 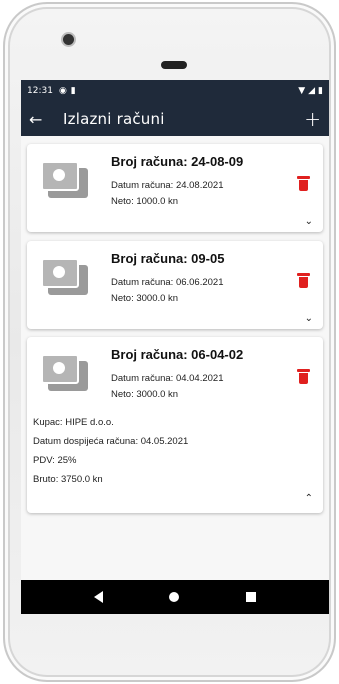 What do you see at coordinates (40, 91) in the screenshot?
I see `status-time: 12:31` at bounding box center [40, 91].